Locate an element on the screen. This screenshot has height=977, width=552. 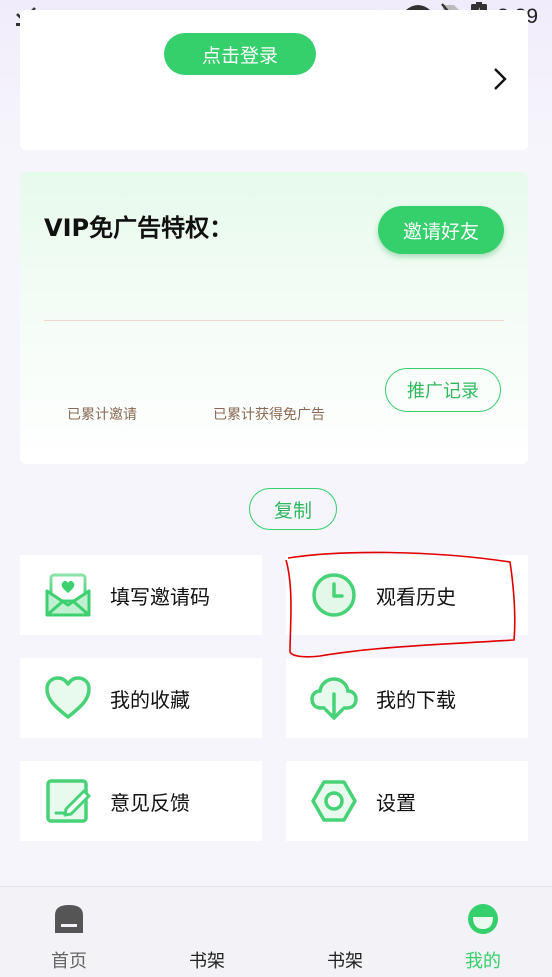
menu-item-feedback: 意见反馈 is located at coordinates (141, 801).